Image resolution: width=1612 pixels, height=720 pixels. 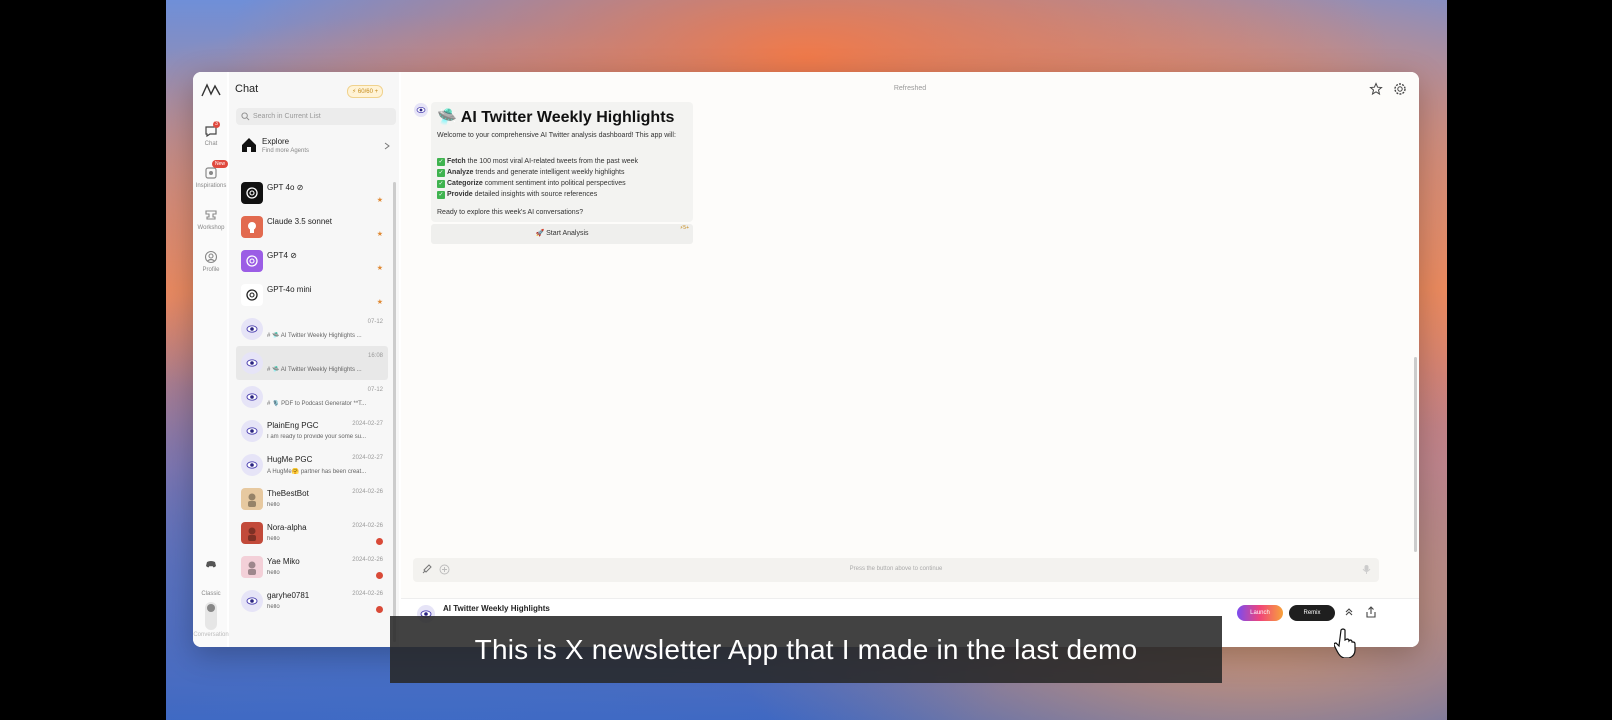 What do you see at coordinates (287, 527) in the screenshot?
I see `chat-name: Nora-alpha` at bounding box center [287, 527].